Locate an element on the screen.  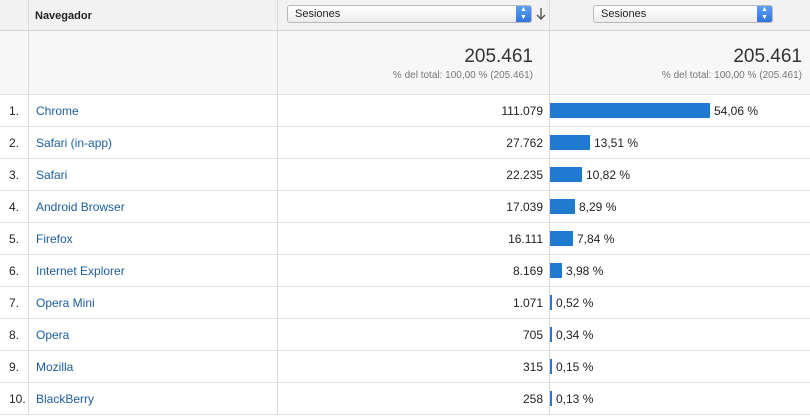
browser-link: Internet Explorer is located at coordinates (153, 266).